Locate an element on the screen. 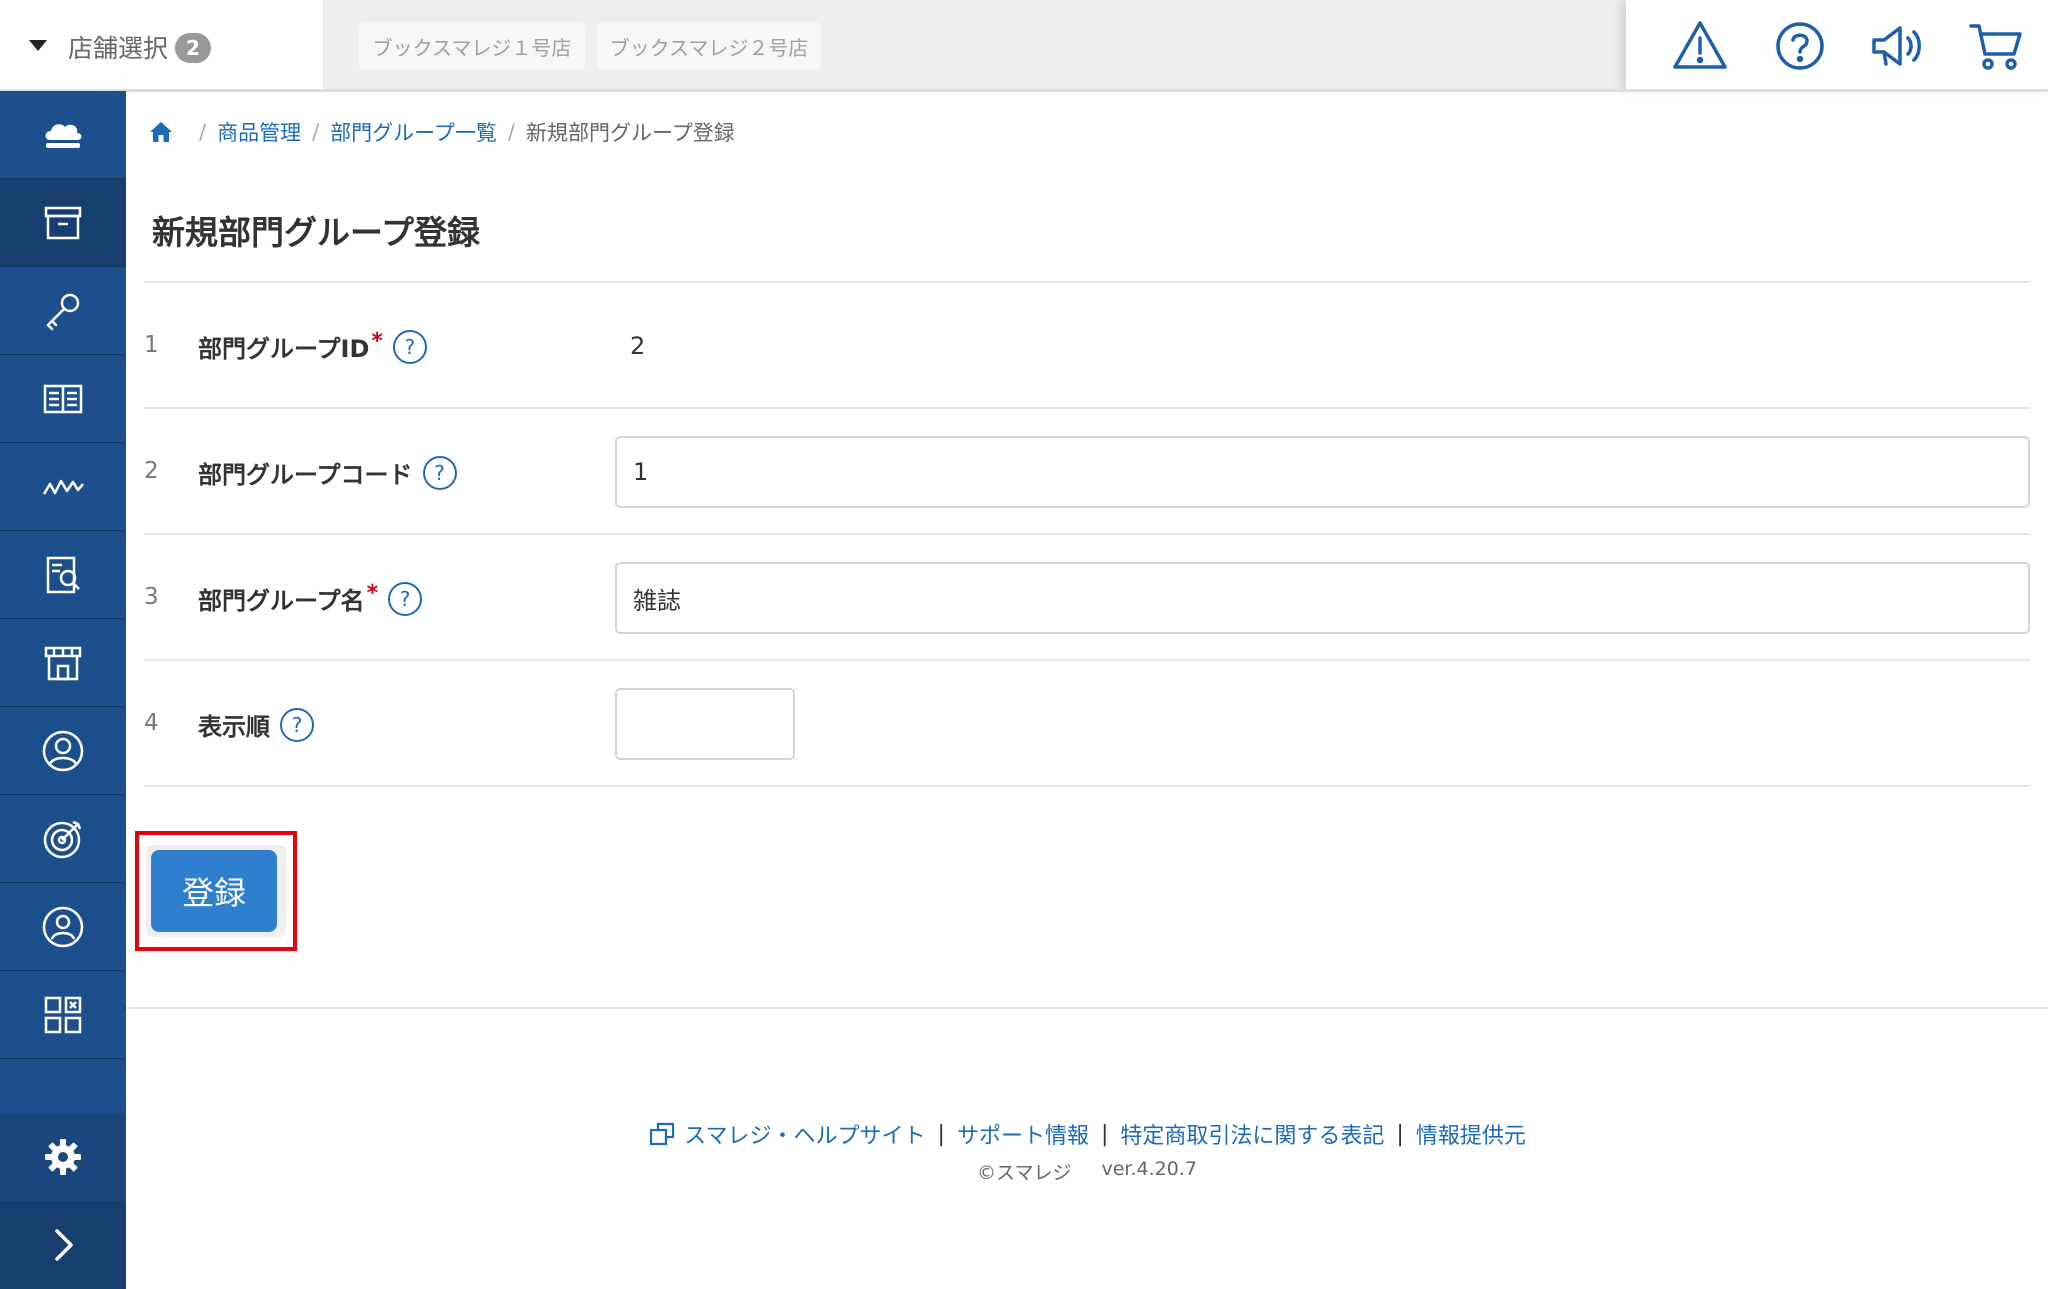 The height and width of the screenshot is (1289, 2048). sidebar-expand-button is located at coordinates (63, 1245).